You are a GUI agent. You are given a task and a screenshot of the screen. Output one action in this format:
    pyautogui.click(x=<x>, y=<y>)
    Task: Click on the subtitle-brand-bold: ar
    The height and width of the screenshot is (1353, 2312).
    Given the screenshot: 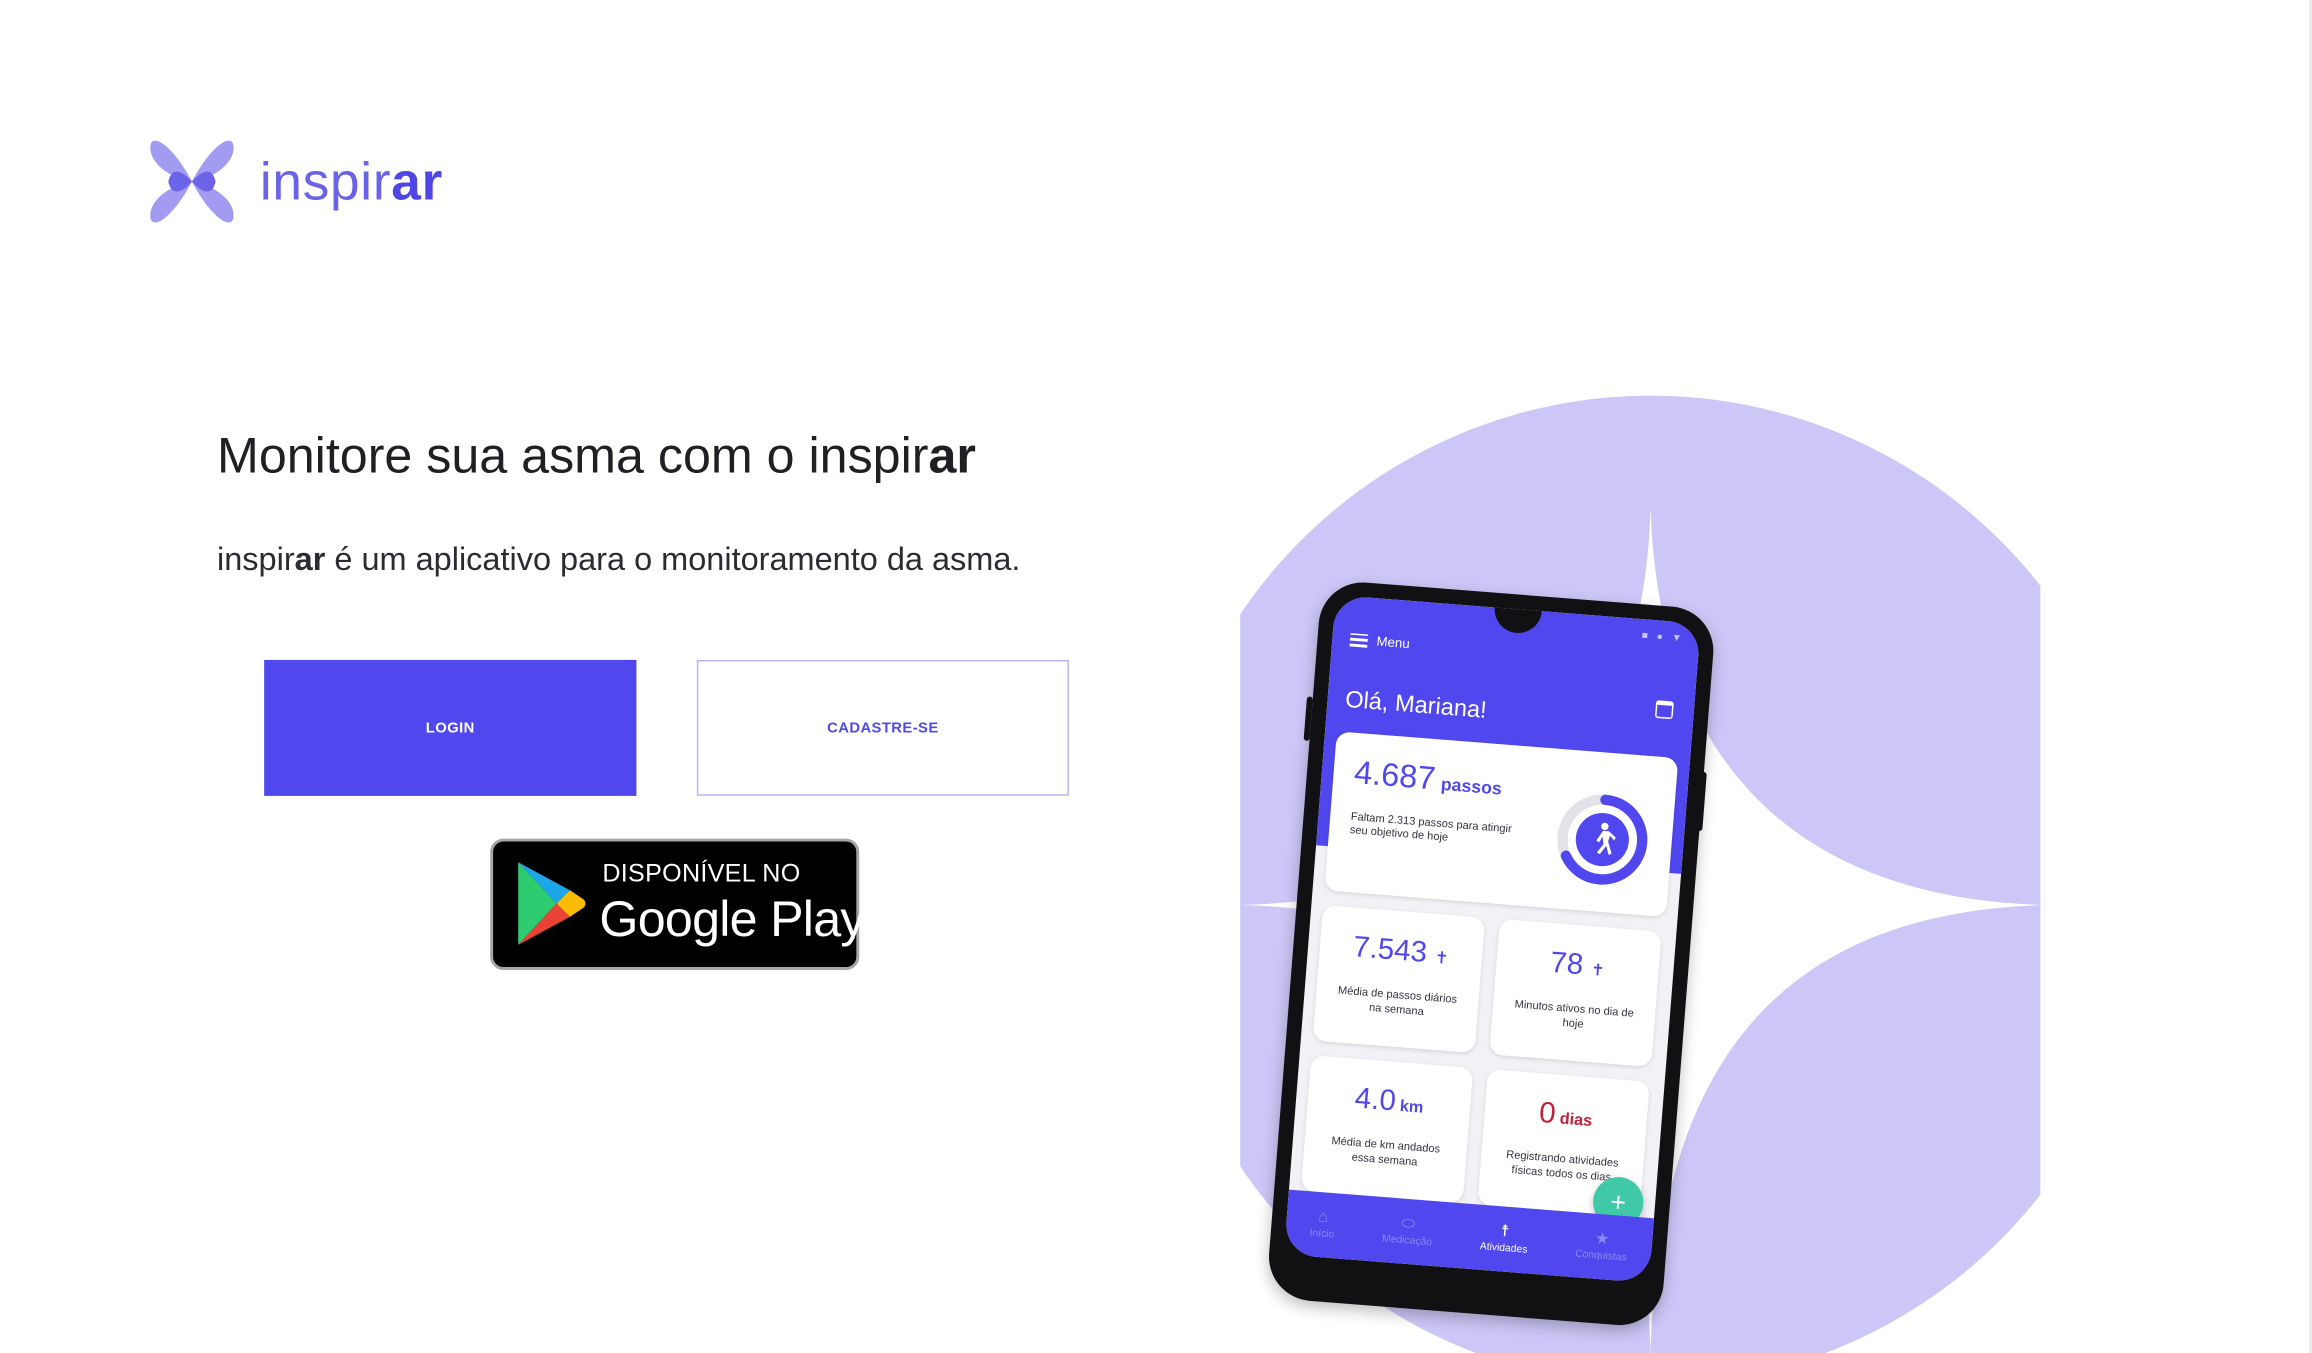 What is the action you would take?
    pyautogui.click(x=310, y=559)
    